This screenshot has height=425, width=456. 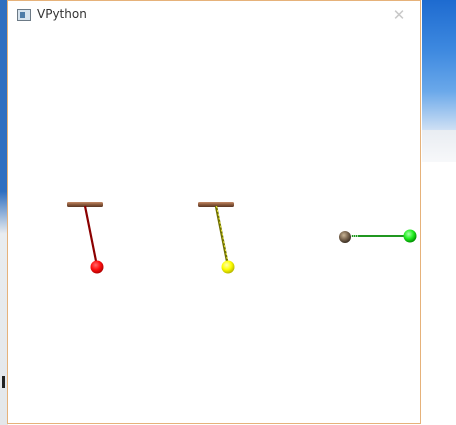 I want to click on desktop-wallpaper-lower, so click(x=439, y=146).